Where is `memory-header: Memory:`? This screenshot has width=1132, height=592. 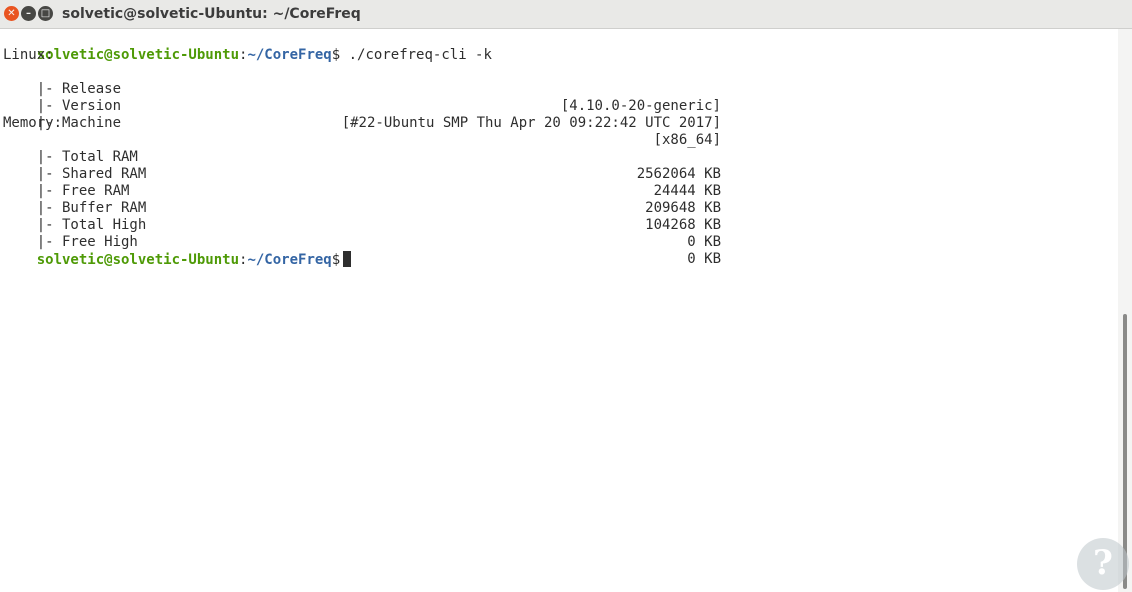
memory-header: Memory: is located at coordinates (33, 123).